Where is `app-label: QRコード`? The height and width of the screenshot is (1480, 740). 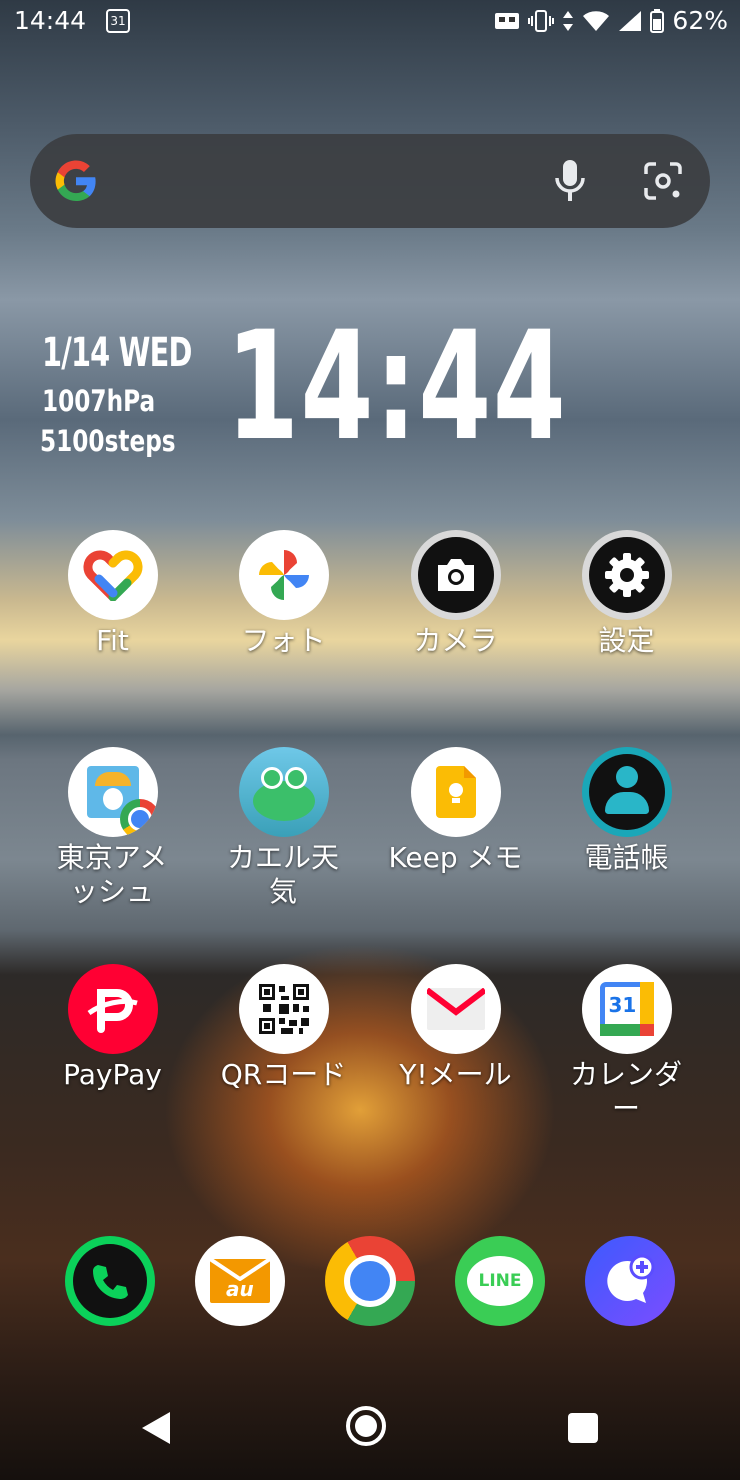 app-label: QRコード is located at coordinates (283, 1074).